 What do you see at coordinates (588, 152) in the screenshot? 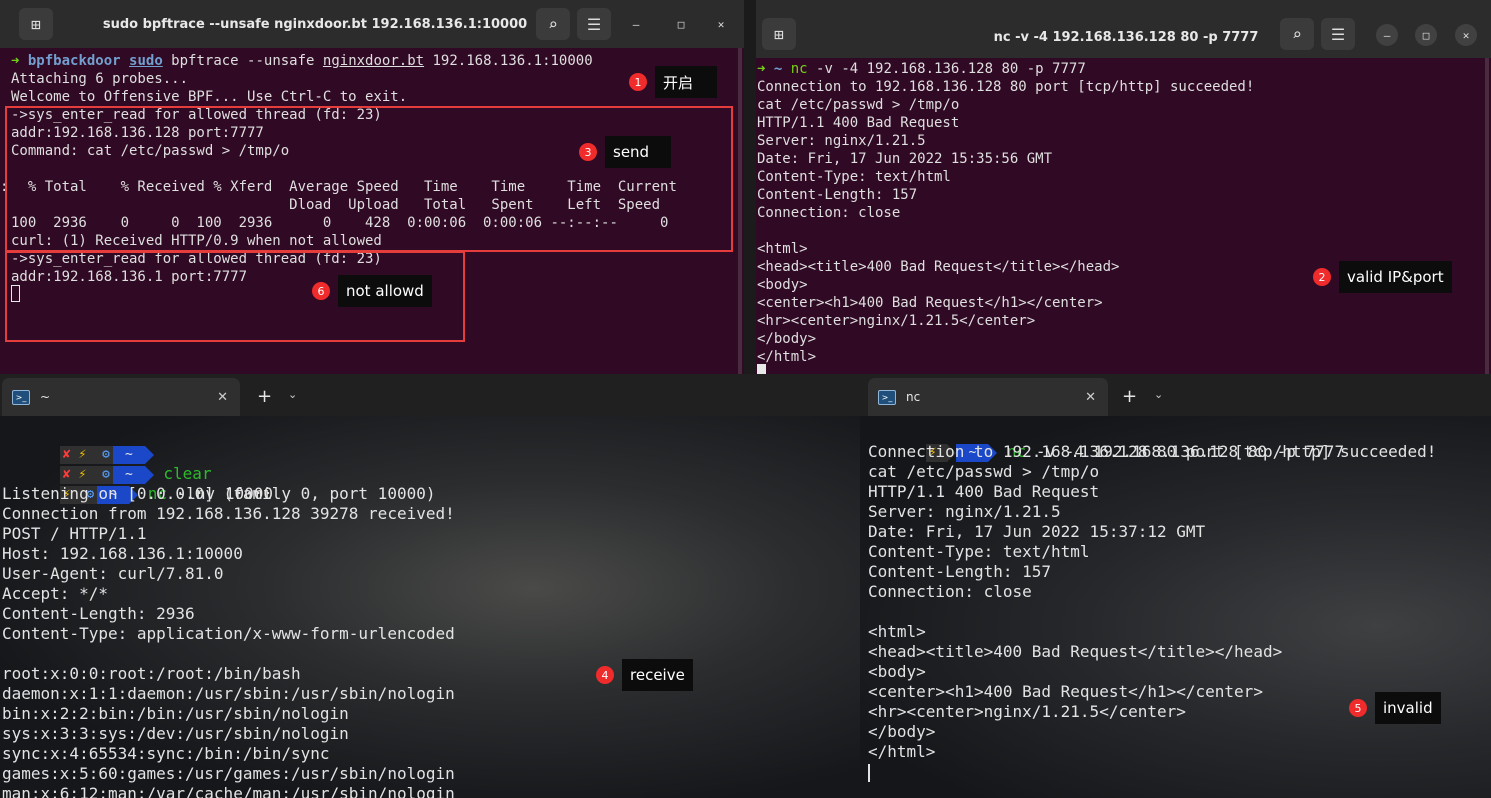
I see `callout-number: 3` at bounding box center [588, 152].